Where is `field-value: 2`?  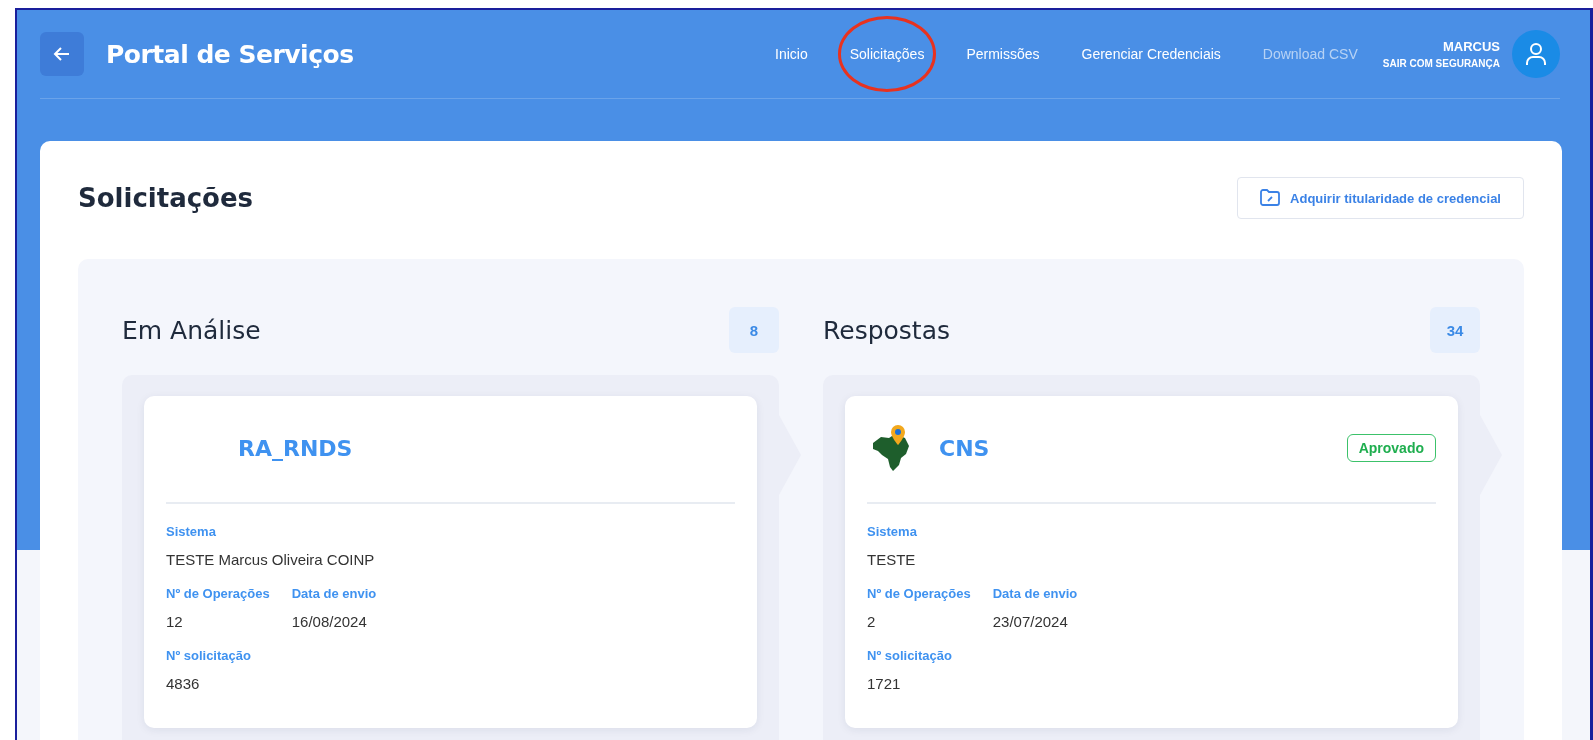
field-value: 2 is located at coordinates (872, 621).